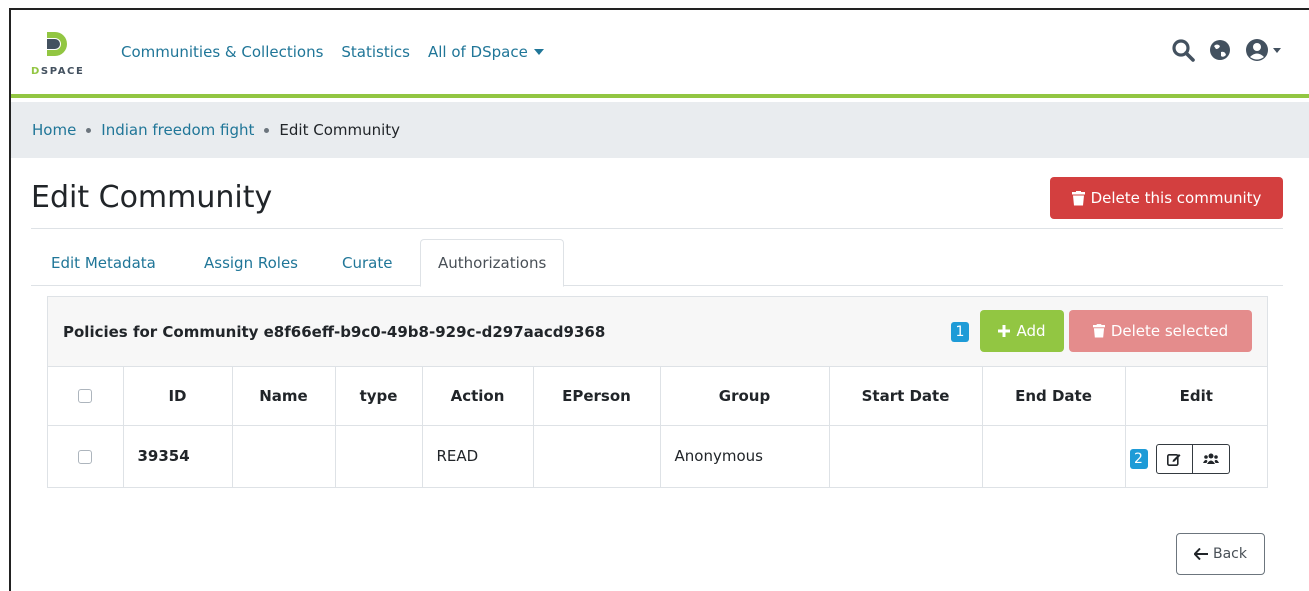 This screenshot has height=591, width=1309. I want to click on cell-name, so click(284, 456).